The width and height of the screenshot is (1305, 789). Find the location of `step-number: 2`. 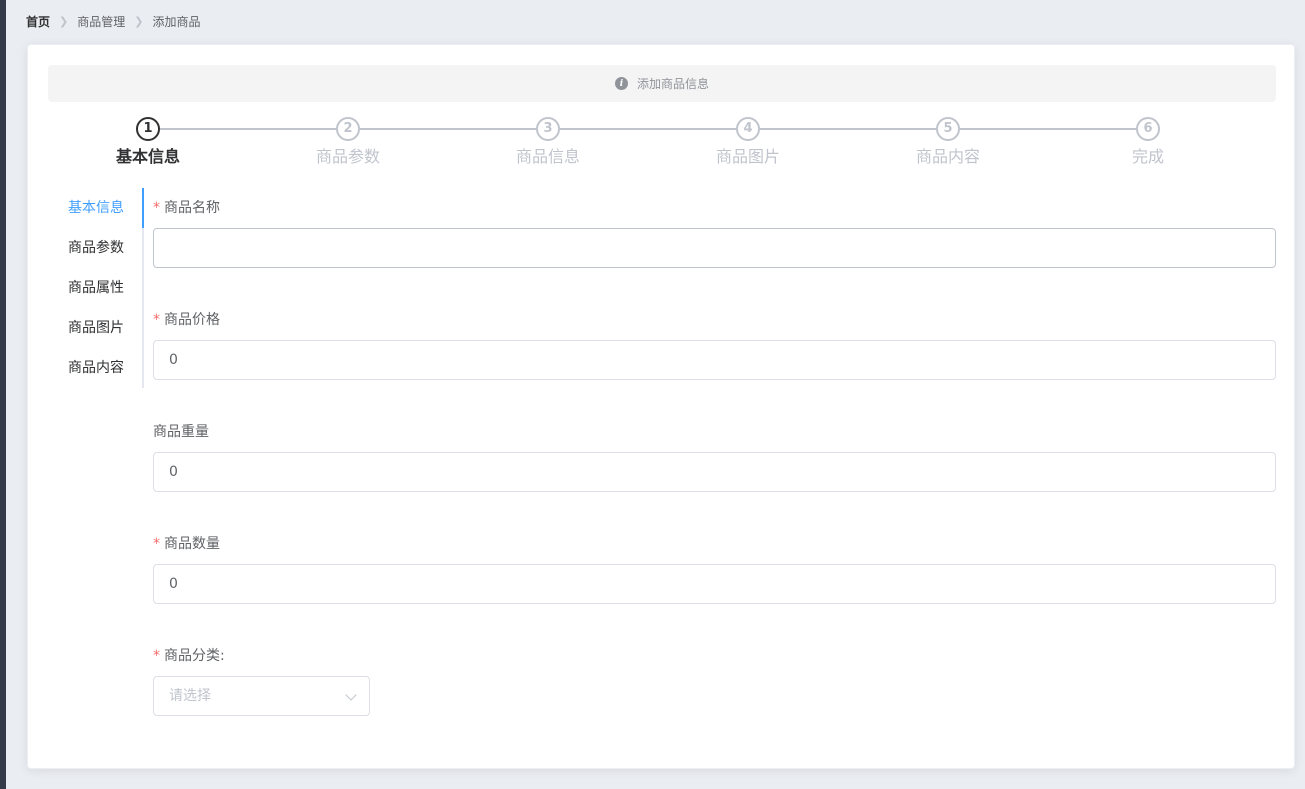

step-number: 2 is located at coordinates (348, 129).